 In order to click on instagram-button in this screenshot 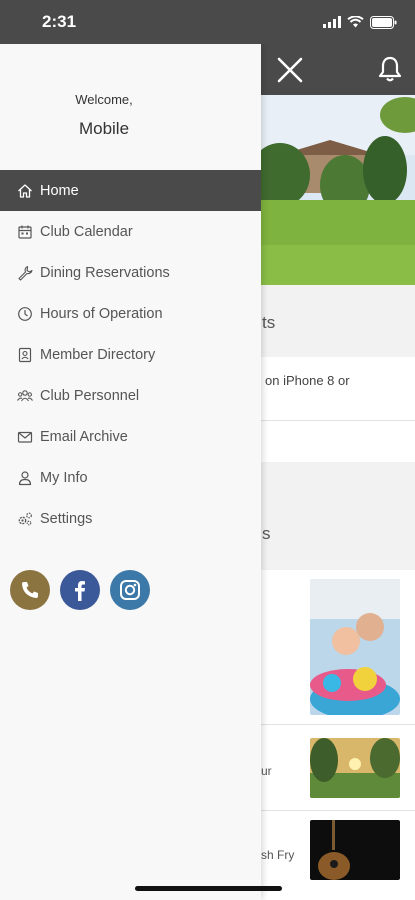, I will do `click(130, 590)`.